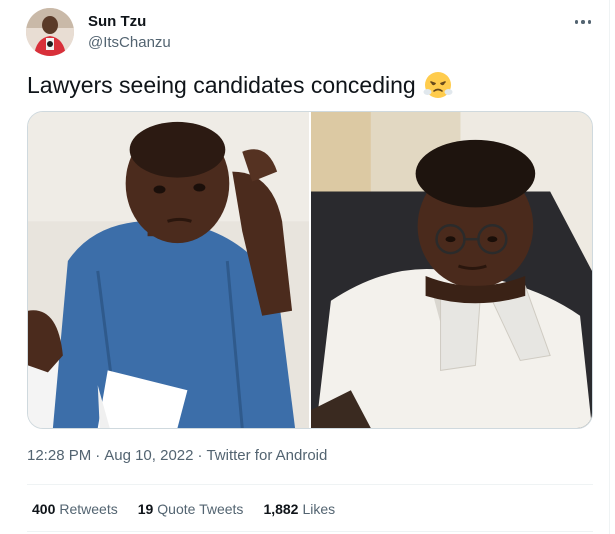 The height and width of the screenshot is (534, 615). Describe the element at coordinates (609, 267) in the screenshot. I see `timeline-border` at that location.